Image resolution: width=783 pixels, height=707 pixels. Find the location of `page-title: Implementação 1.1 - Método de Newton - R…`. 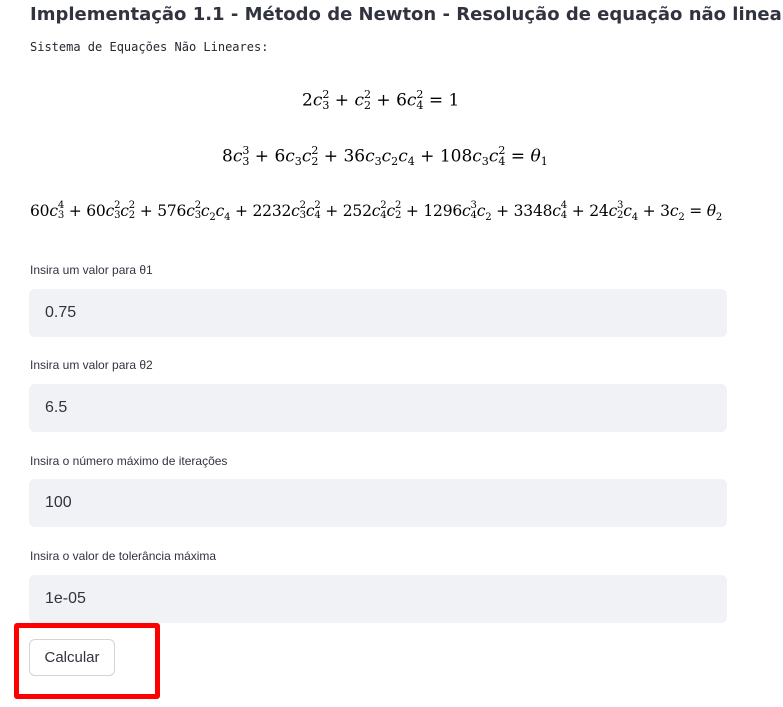

page-title: Implementação 1.1 - Método de Newton - R… is located at coordinates (406, 14).